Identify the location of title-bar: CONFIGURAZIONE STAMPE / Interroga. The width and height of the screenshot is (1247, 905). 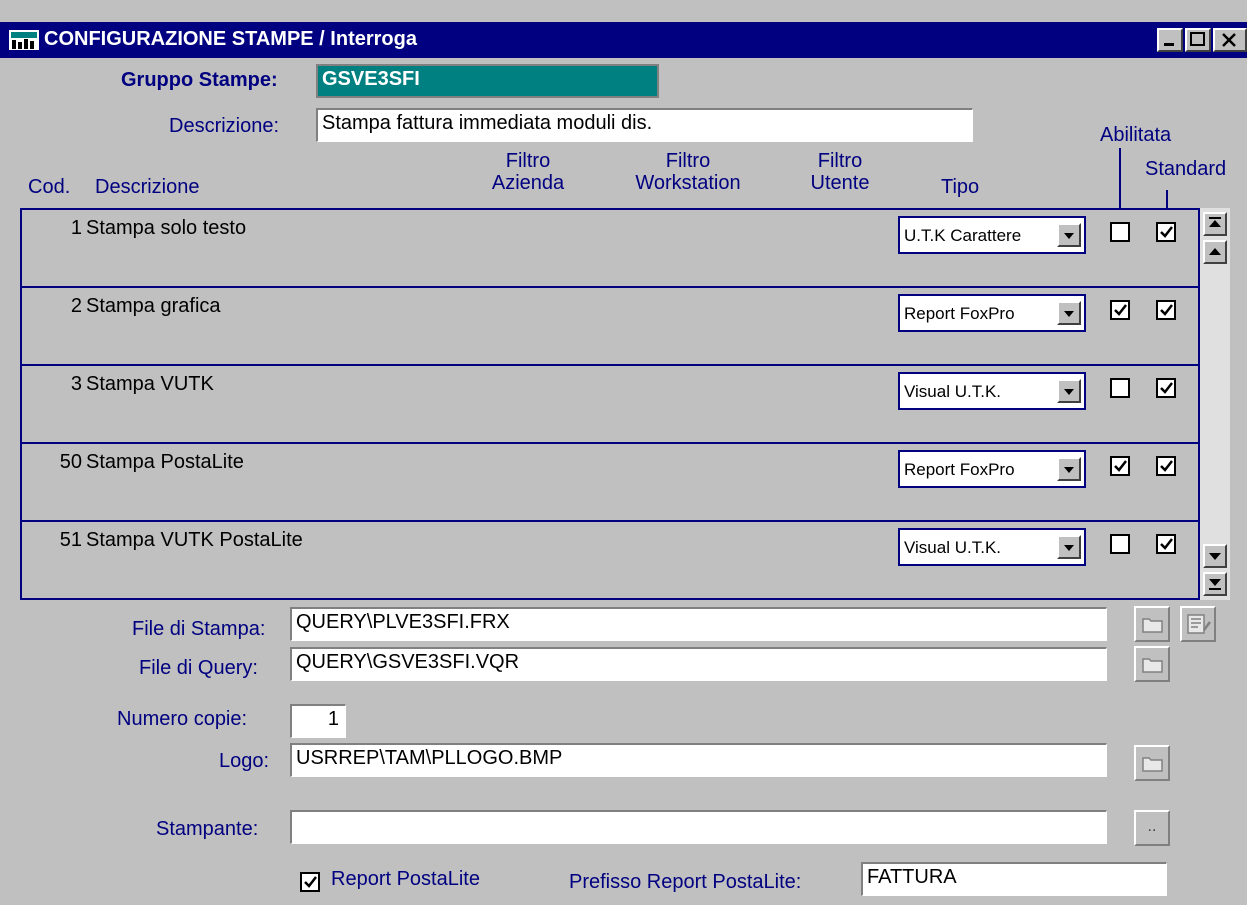
(623, 40).